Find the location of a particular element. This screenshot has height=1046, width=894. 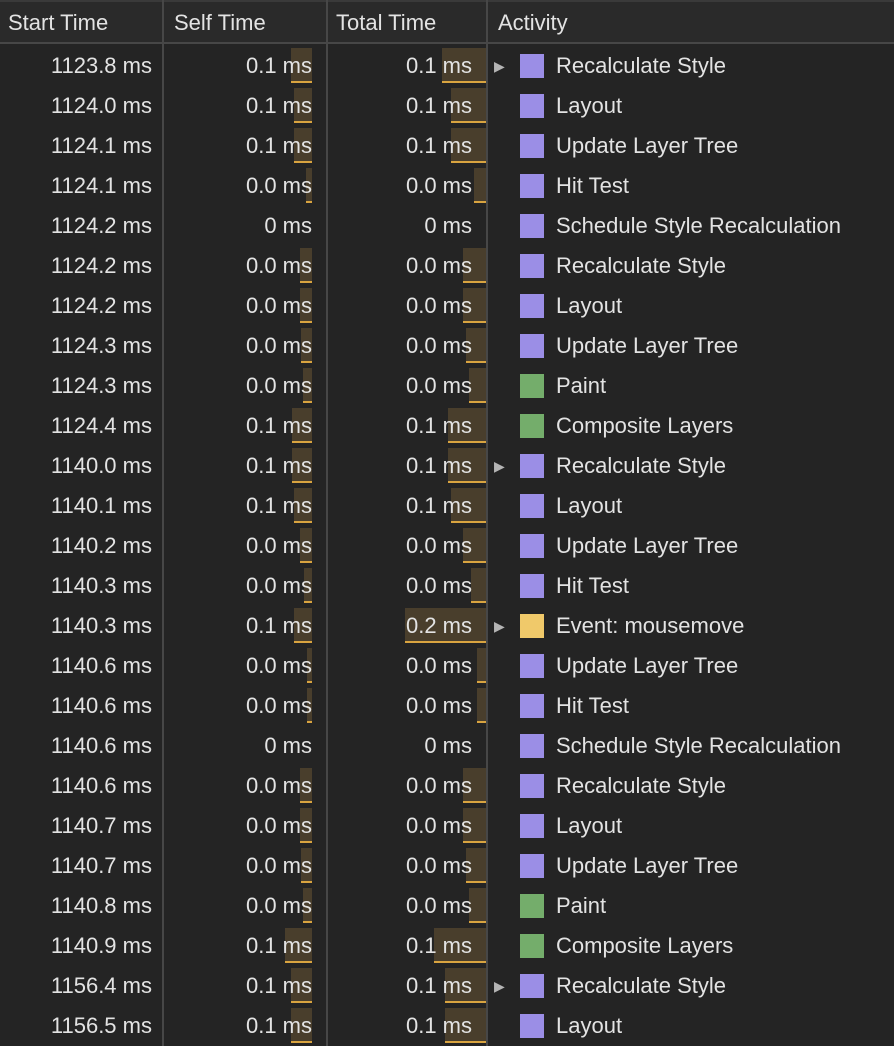

self-time-cell: 0 ms is located at coordinates (288, 225).